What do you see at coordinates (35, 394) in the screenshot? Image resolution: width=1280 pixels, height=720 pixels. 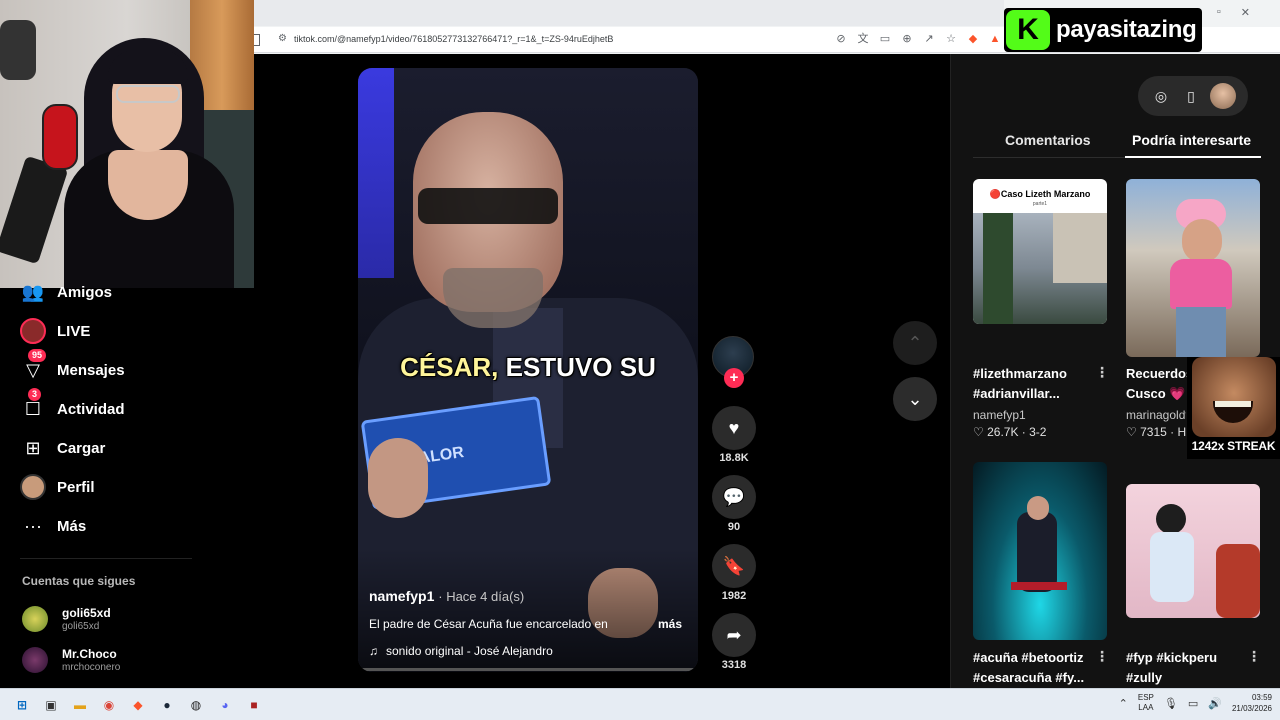 I see `activity-badge: 3` at bounding box center [35, 394].